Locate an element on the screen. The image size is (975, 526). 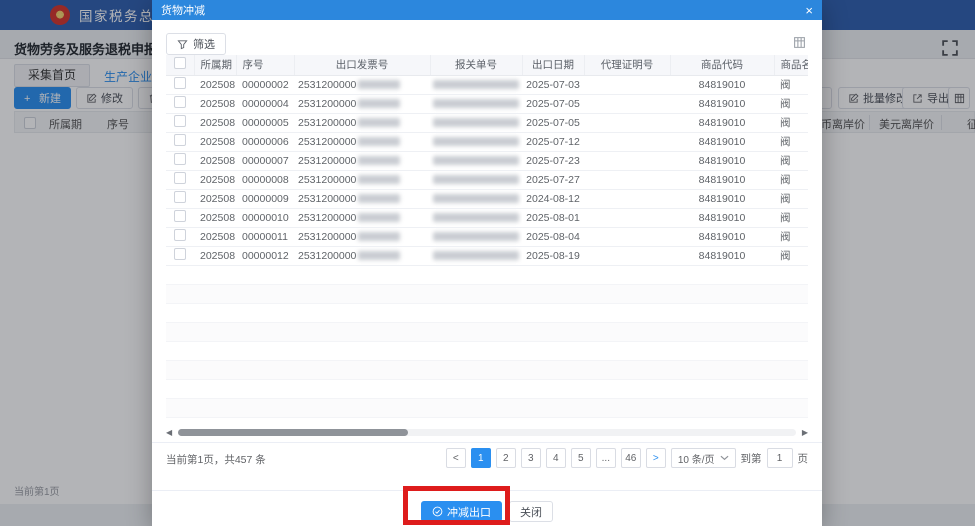
jump-suffix-label: 页 is located at coordinates (803, 458).